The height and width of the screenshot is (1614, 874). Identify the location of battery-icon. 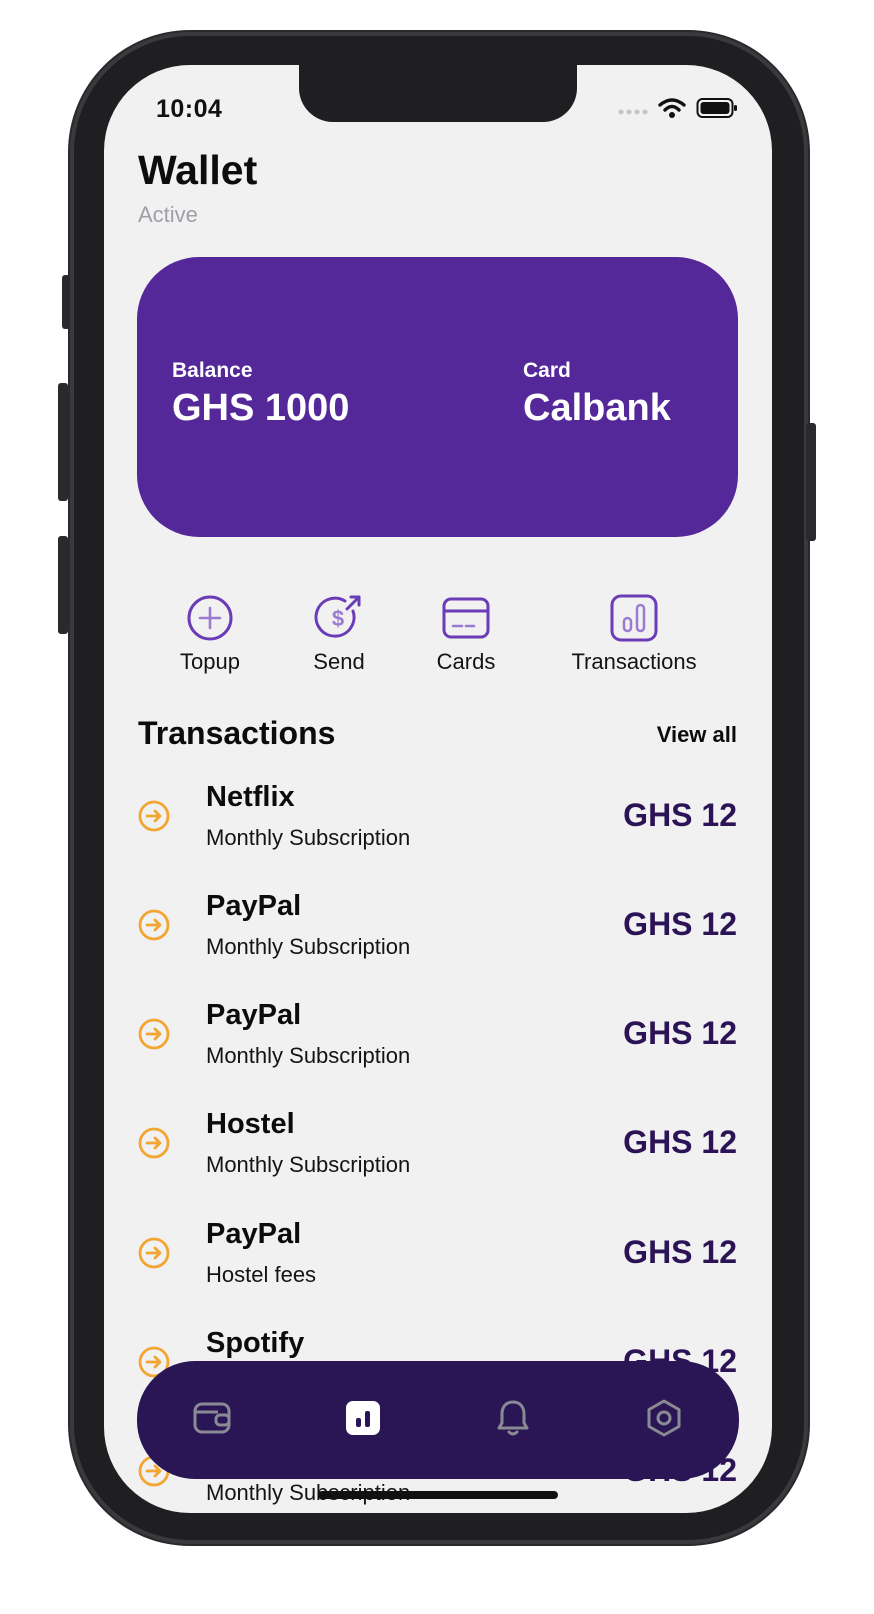
(717, 110).